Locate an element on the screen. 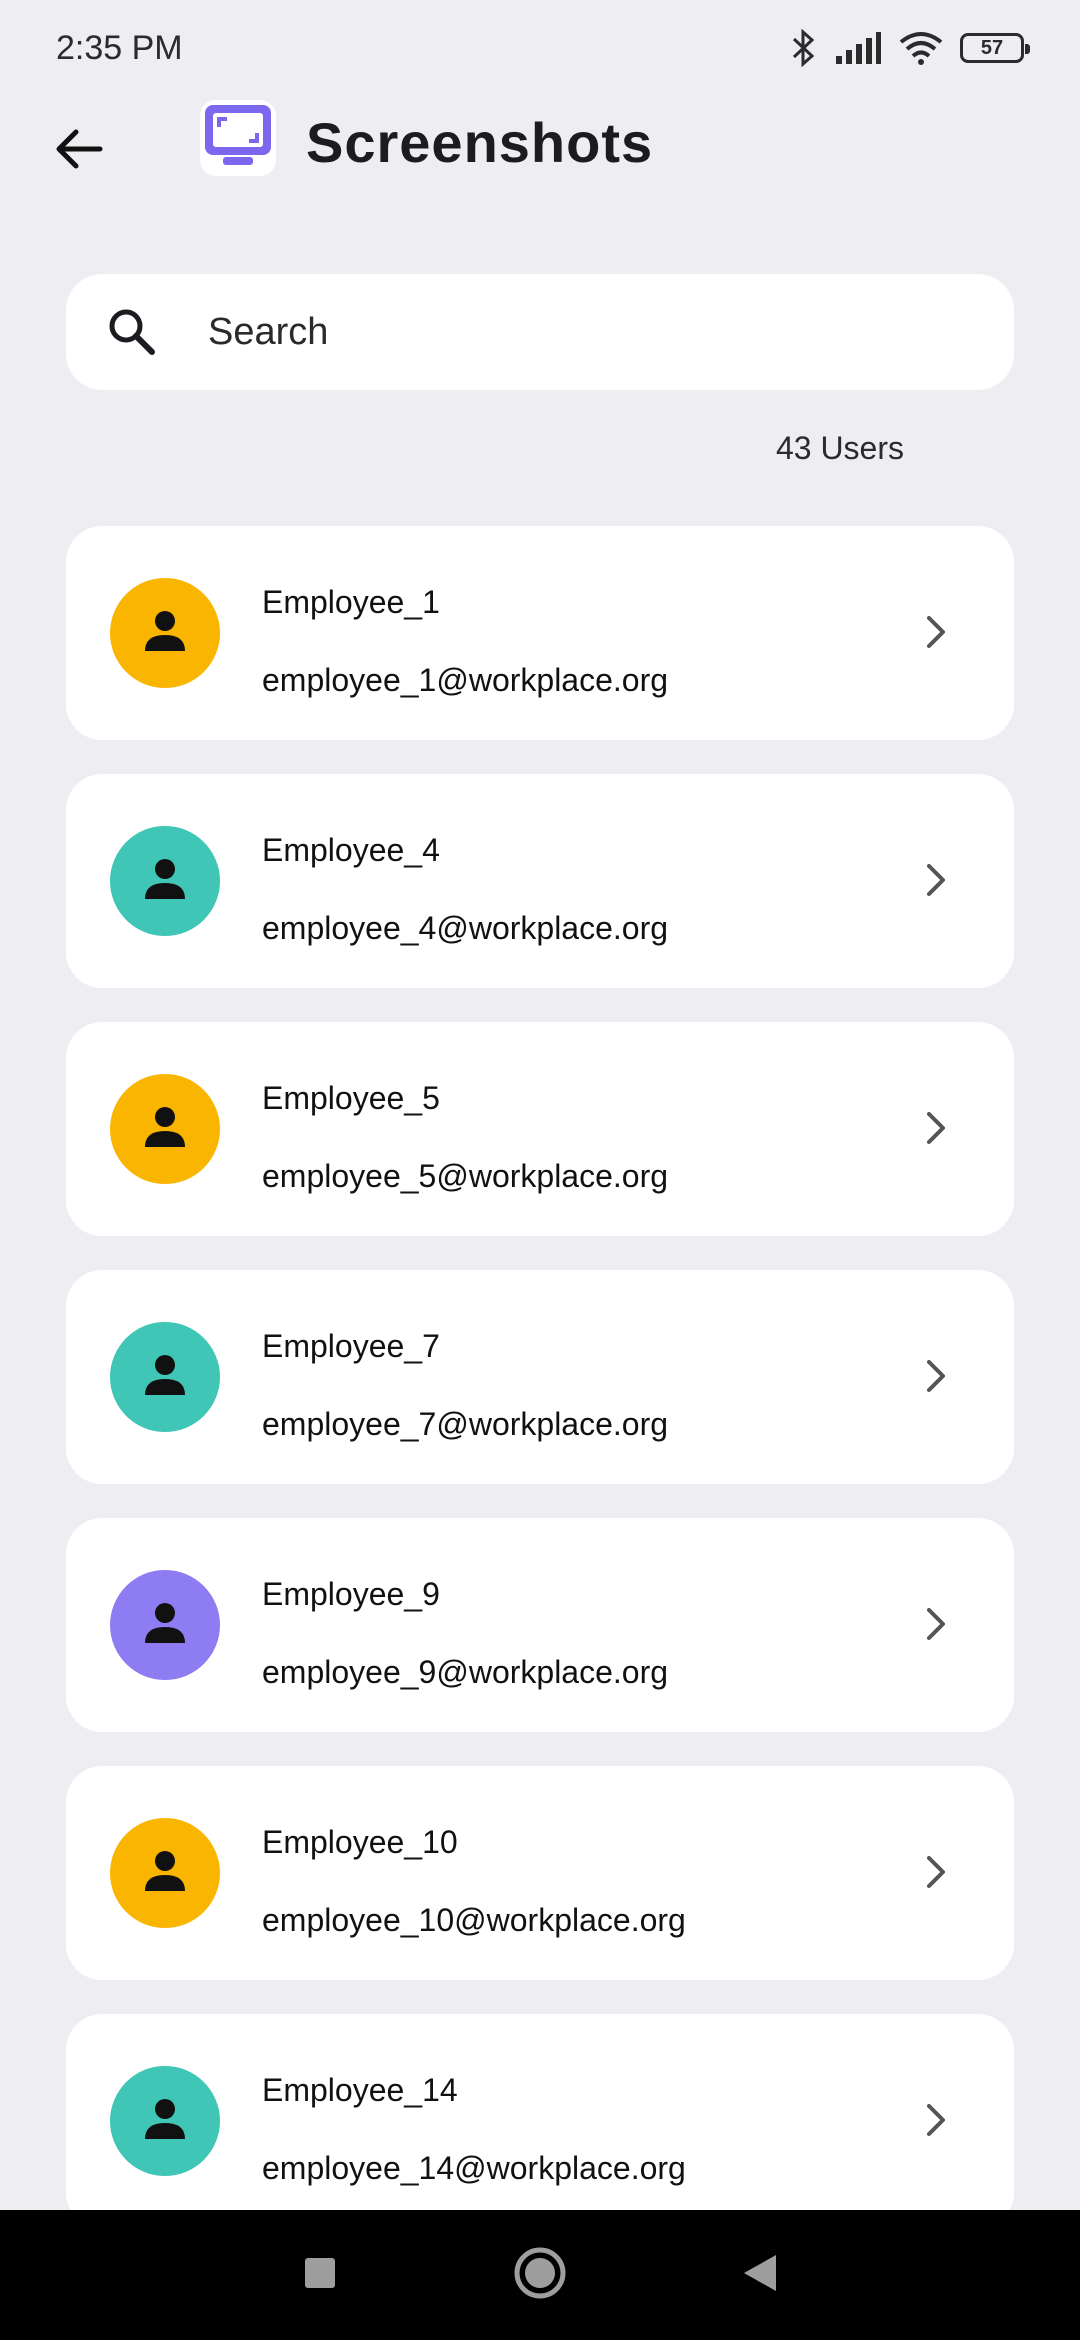  triangle-icon is located at coordinates (760, 2275).